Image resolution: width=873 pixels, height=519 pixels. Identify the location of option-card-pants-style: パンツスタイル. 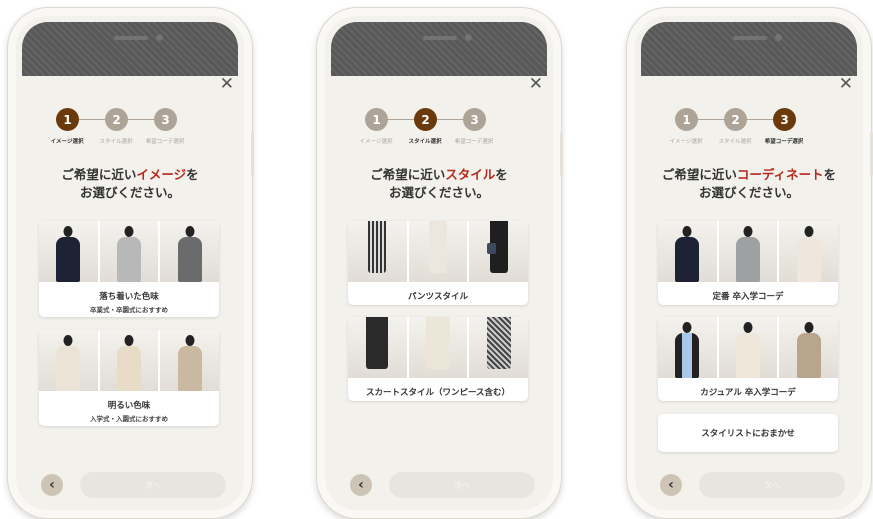
(438, 263).